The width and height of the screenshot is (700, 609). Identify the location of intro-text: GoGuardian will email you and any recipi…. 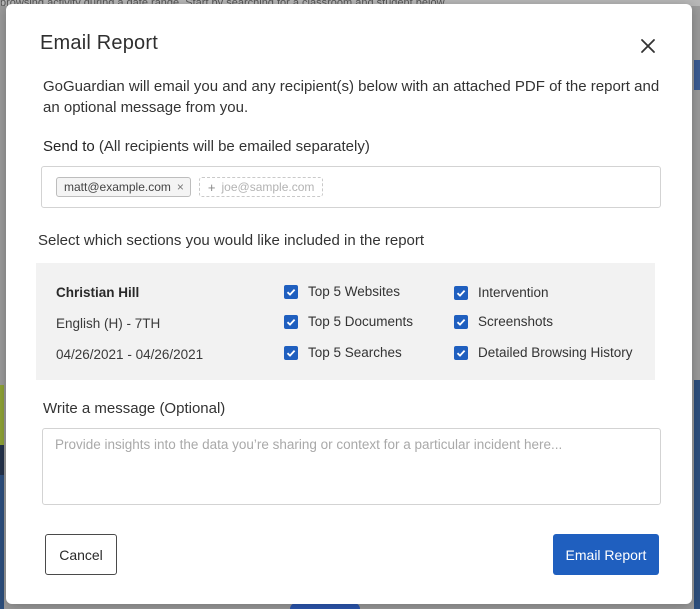
(351, 97).